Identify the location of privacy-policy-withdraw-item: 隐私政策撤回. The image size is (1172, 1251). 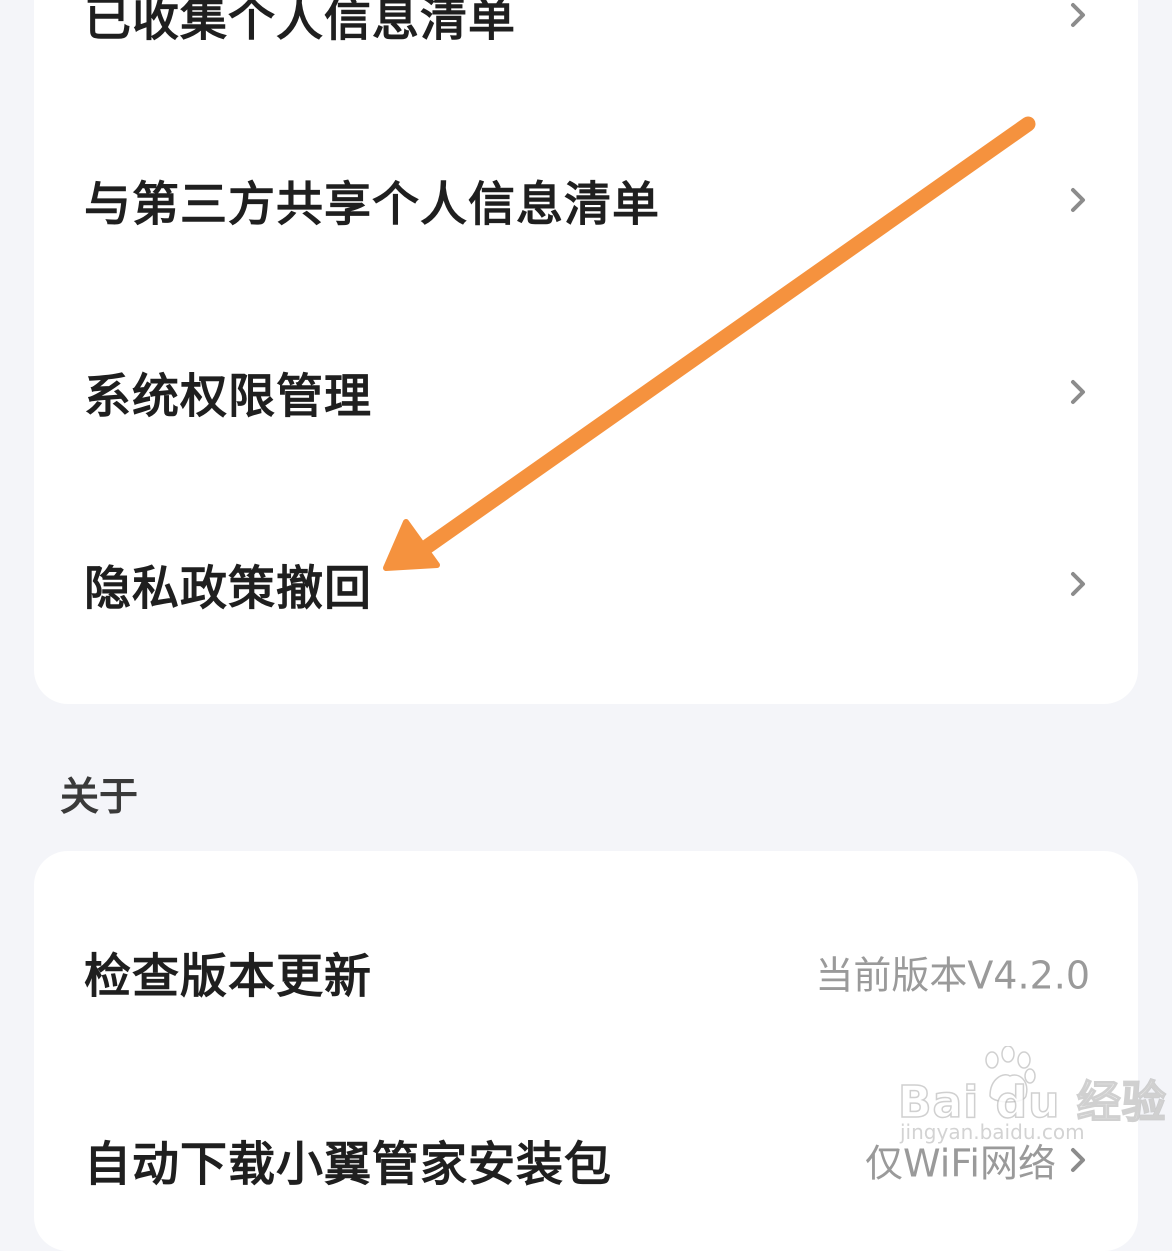
(586, 584).